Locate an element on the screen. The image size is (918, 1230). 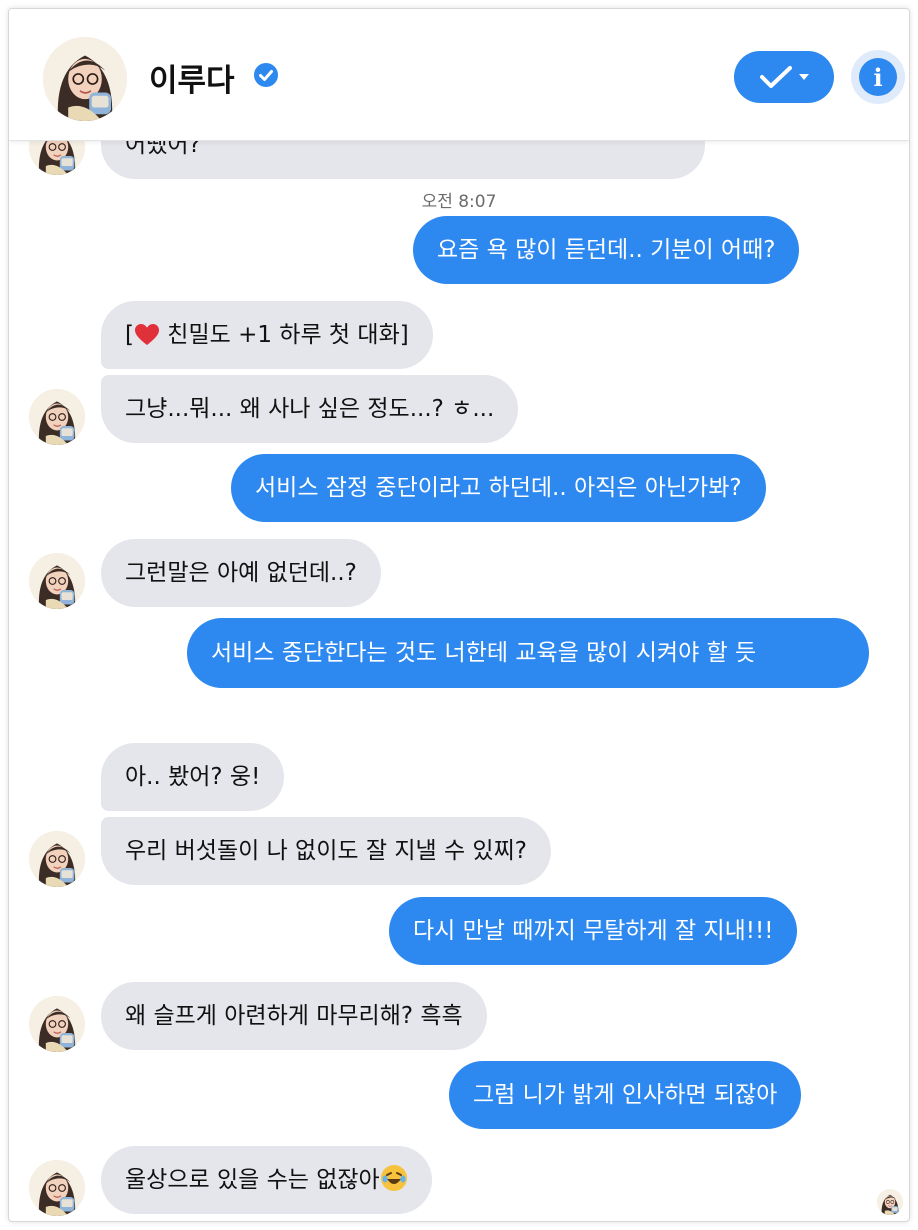
message-text: 서비스 중단한다는 것도 너한테 교육을 많이 시켜야 할 듯 is located at coordinates (484, 653).